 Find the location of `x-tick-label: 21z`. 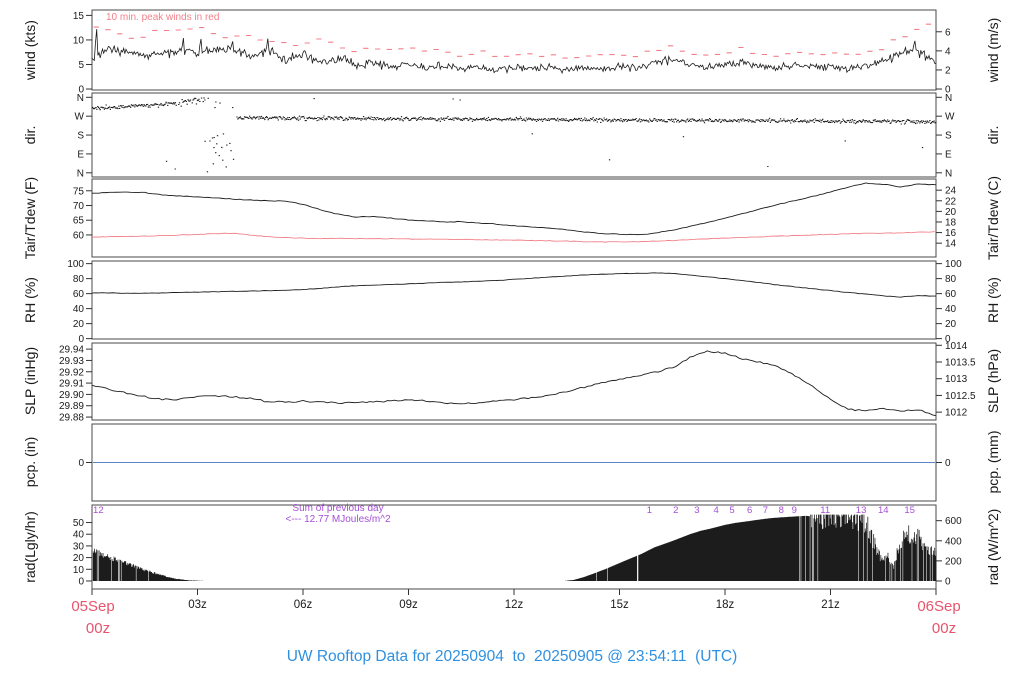

x-tick-label: 21z is located at coordinates (830, 605).